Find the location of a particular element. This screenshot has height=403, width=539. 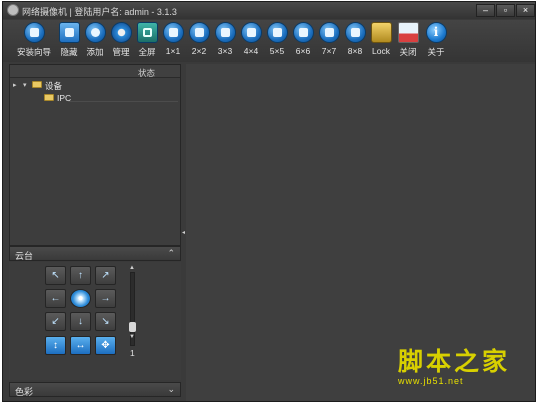

layout-7x7-icon is located at coordinates (329, 32).